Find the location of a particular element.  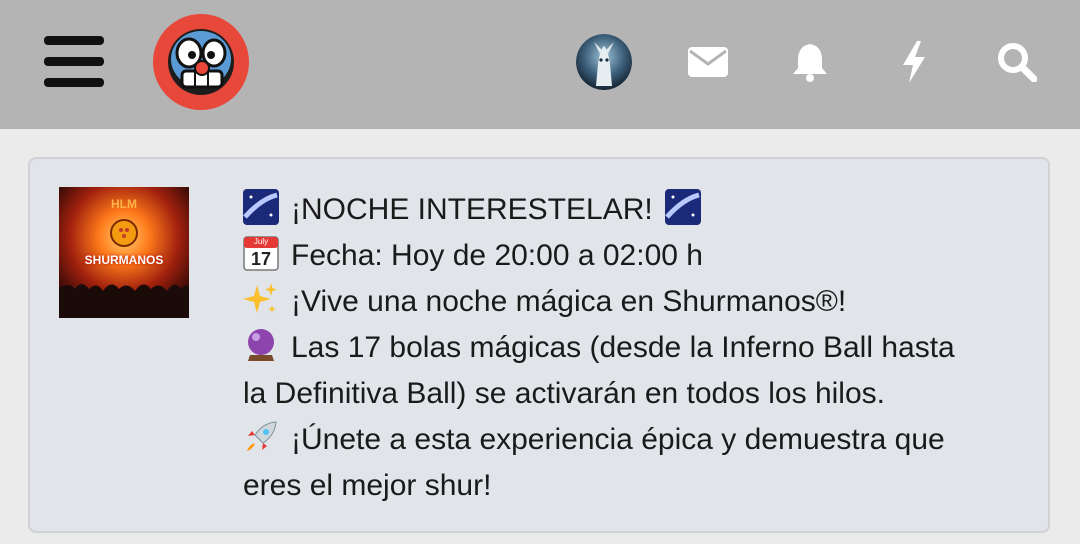

notice-text: ¡Vive una noche mágica en Shurmanos®! is located at coordinates (569, 301).